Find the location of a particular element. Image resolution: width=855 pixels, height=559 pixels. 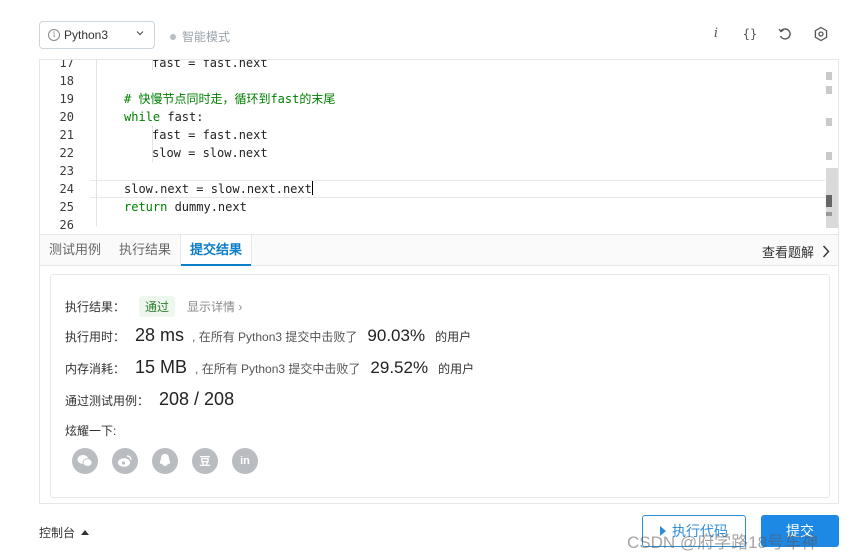

info-italic-icon: i is located at coordinates (716, 34).